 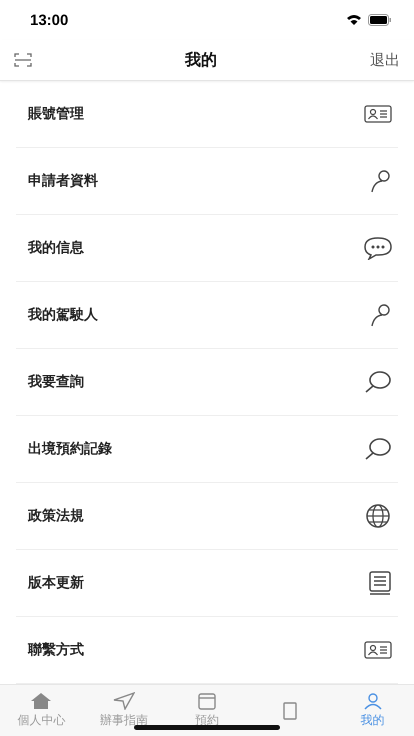 What do you see at coordinates (56, 650) in the screenshot?
I see `menu-item: 聯繫方式` at bounding box center [56, 650].